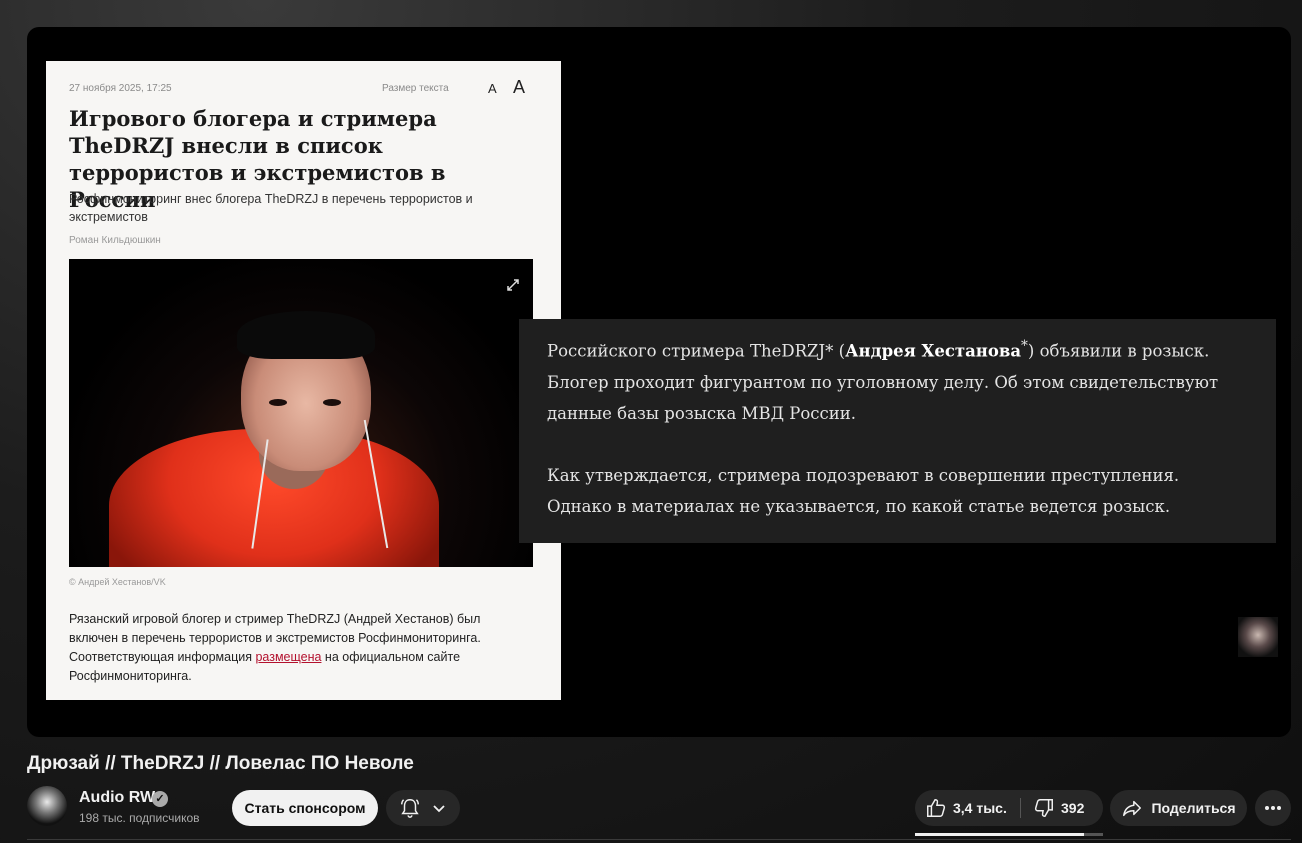 The image size is (1302, 843). What do you see at coordinates (1044, 808) in the screenshot?
I see `thumbs-down-icon` at bounding box center [1044, 808].